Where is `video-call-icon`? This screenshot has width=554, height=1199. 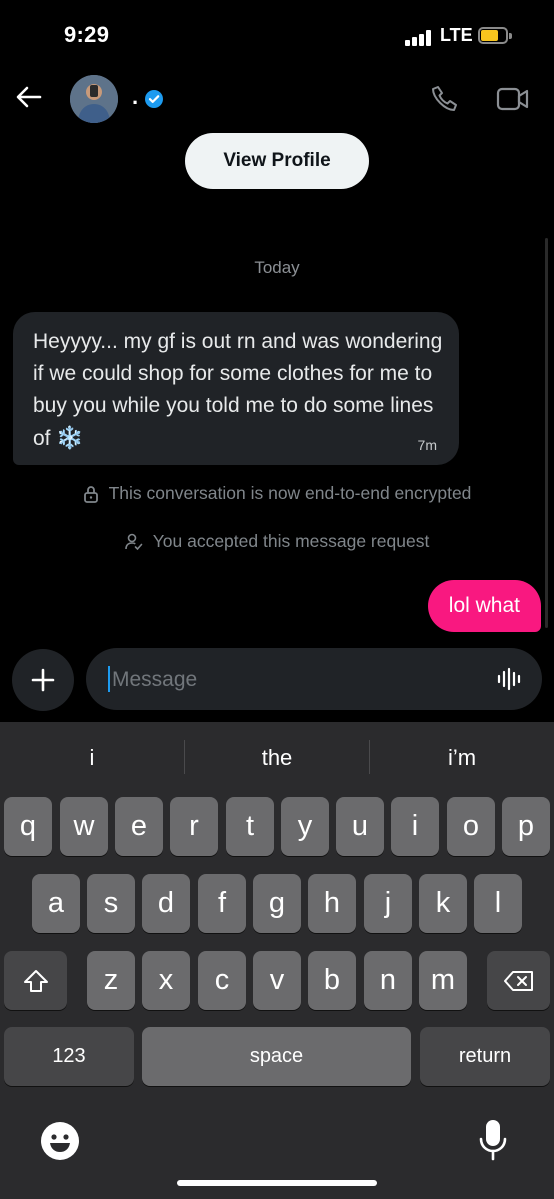 video-call-icon is located at coordinates (513, 99).